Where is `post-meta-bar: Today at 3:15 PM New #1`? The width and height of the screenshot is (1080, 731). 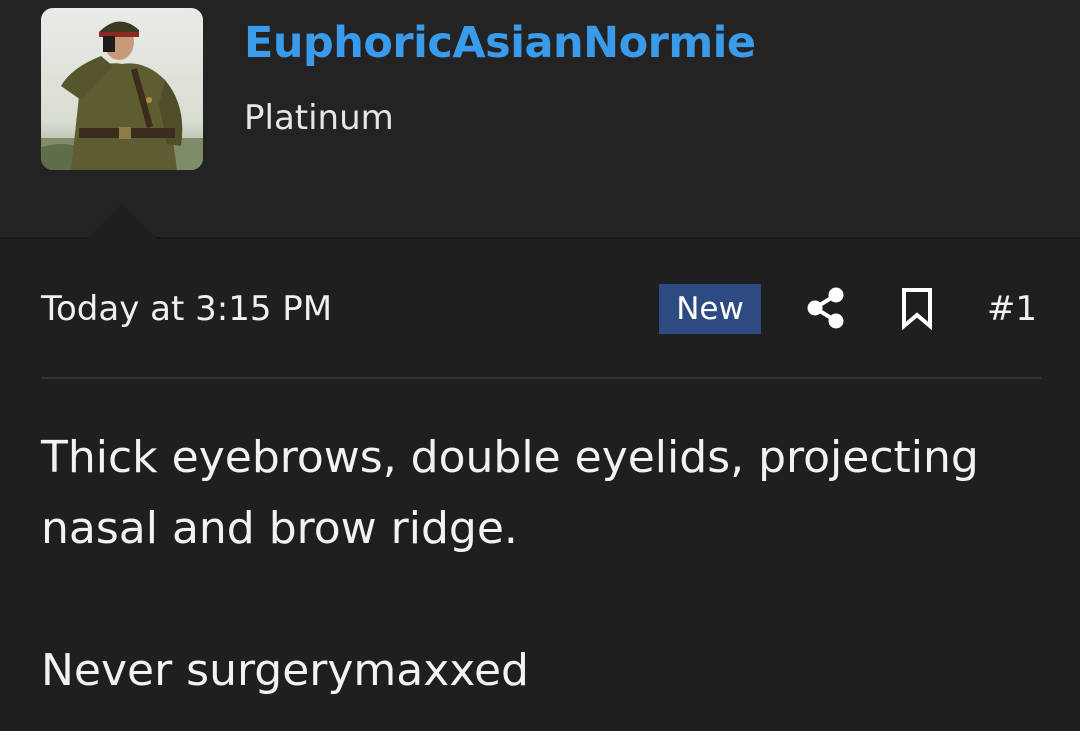
post-meta-bar: Today at 3:15 PM New #1 is located at coordinates (541, 309).